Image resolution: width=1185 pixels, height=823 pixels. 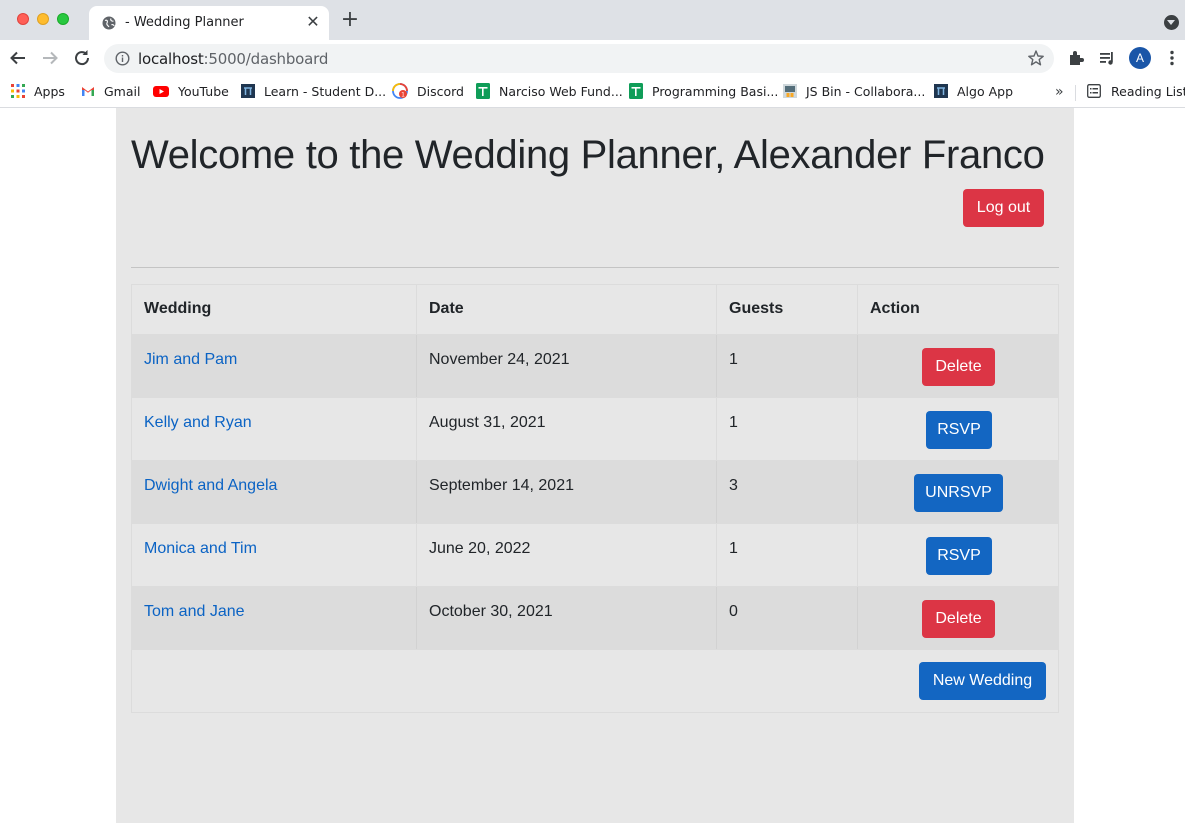 I want to click on reload-icon, so click(x=82, y=58).